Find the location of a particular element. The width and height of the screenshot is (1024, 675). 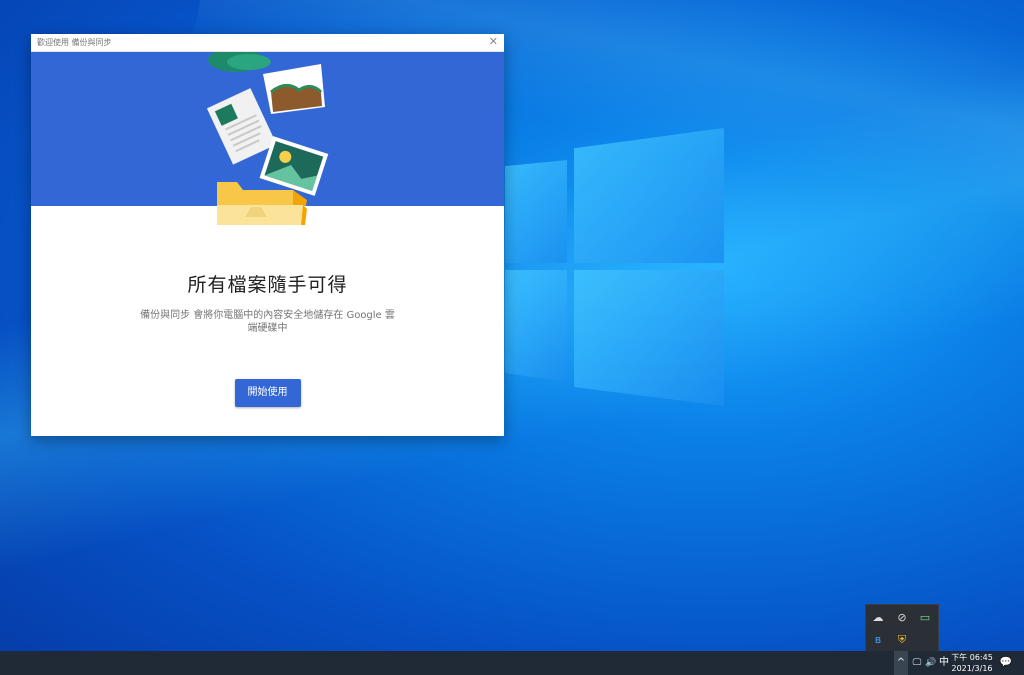

show-hidden-icons-button: ^ is located at coordinates (901, 663).